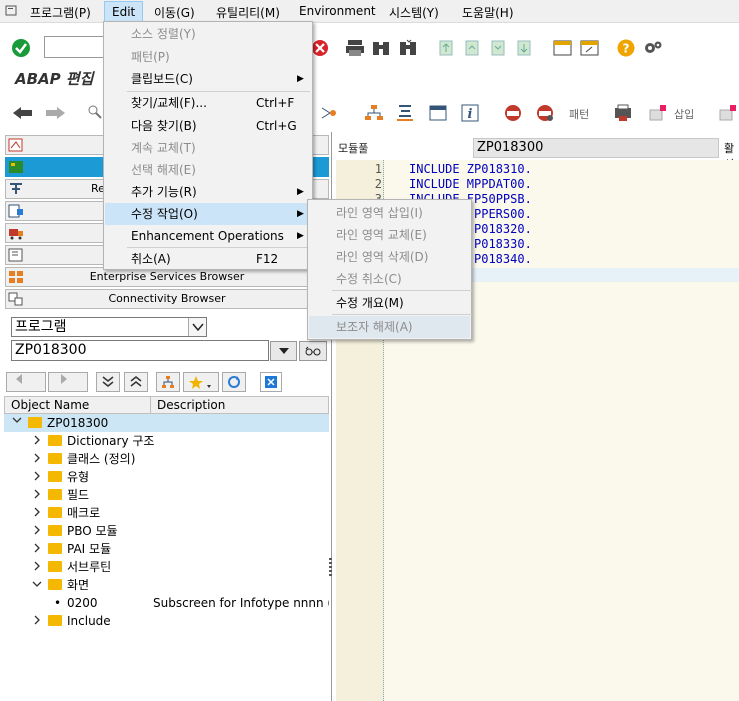 This screenshot has width=739, height=701. Describe the element at coordinates (512, 113) in the screenshot. I see `debug-icon` at that location.